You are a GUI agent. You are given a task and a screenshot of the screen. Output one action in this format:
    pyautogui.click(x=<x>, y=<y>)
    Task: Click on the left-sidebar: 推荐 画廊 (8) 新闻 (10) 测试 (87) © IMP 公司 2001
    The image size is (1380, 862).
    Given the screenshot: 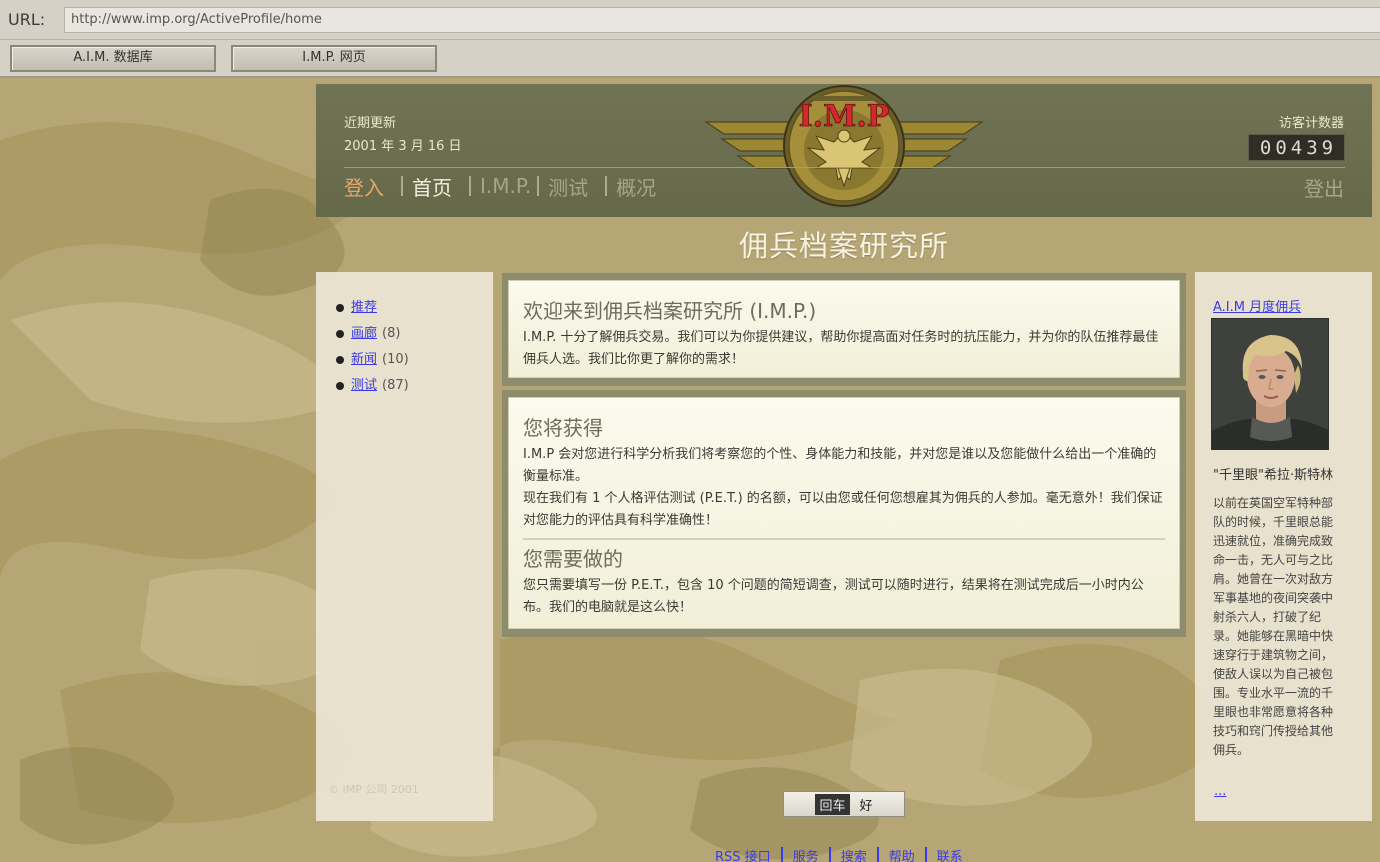 What is the action you would take?
    pyautogui.click(x=404, y=546)
    